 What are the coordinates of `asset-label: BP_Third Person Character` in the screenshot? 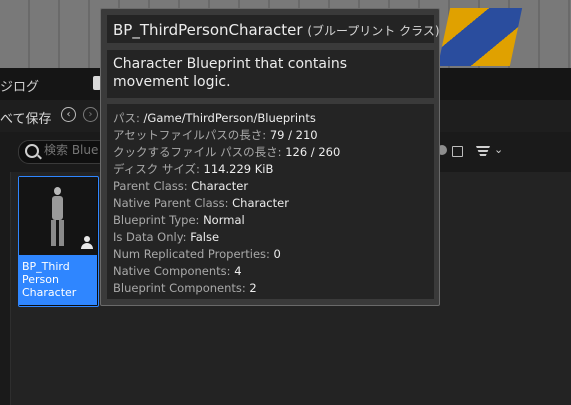 It's located at (49, 279).